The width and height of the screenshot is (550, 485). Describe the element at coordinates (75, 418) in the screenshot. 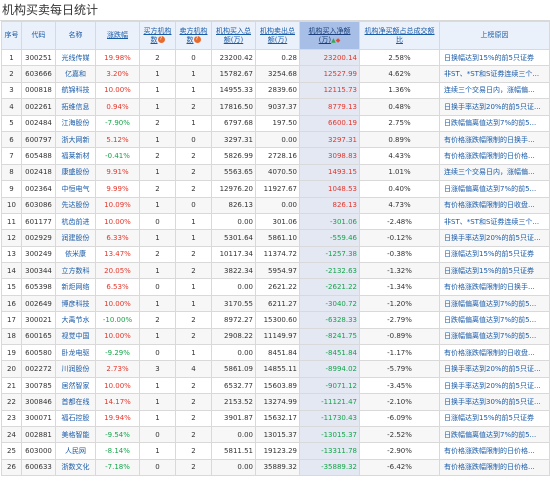

I see `stock-name-link: 福石控股` at that location.